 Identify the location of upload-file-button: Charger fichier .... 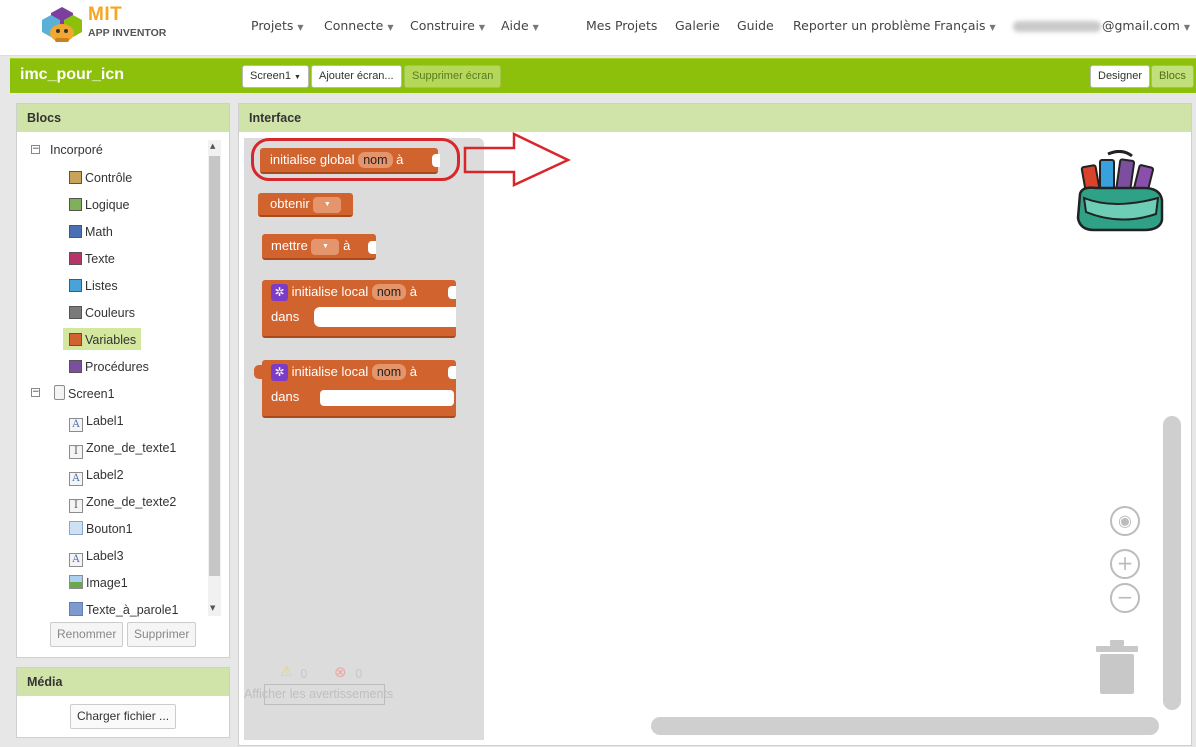
(123, 716).